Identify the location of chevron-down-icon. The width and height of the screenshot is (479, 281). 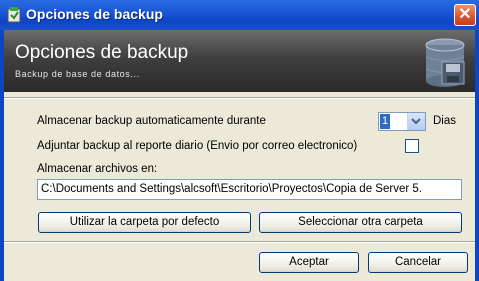
(416, 121).